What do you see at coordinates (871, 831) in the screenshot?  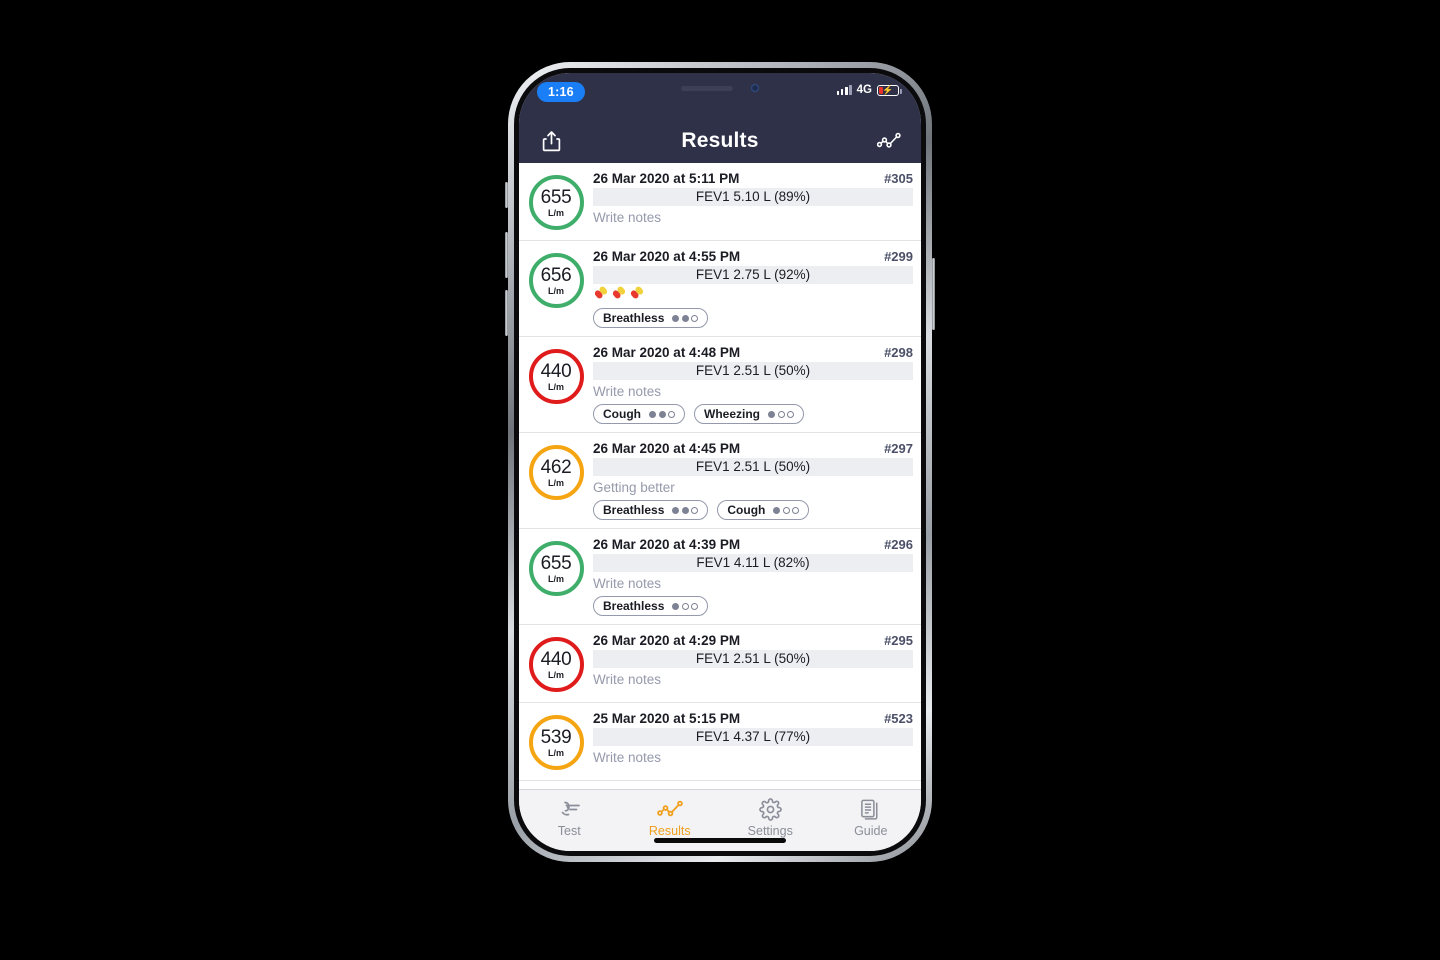 I see `tab-label: Guide` at bounding box center [871, 831].